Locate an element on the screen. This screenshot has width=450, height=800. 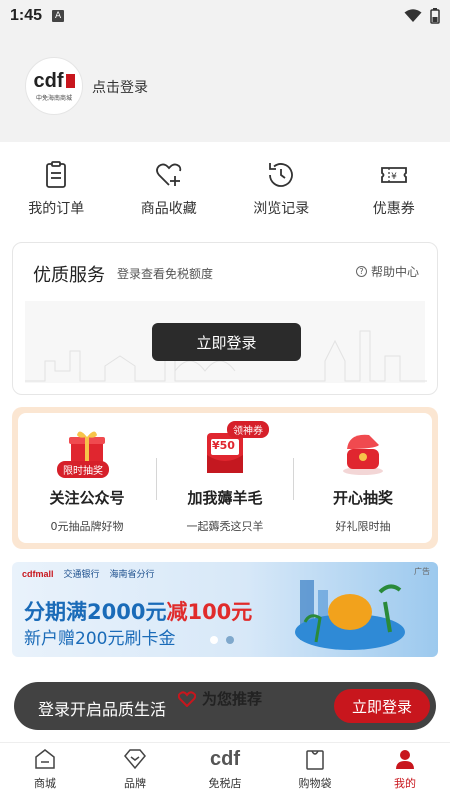
order-icon is located at coordinates (56, 174).